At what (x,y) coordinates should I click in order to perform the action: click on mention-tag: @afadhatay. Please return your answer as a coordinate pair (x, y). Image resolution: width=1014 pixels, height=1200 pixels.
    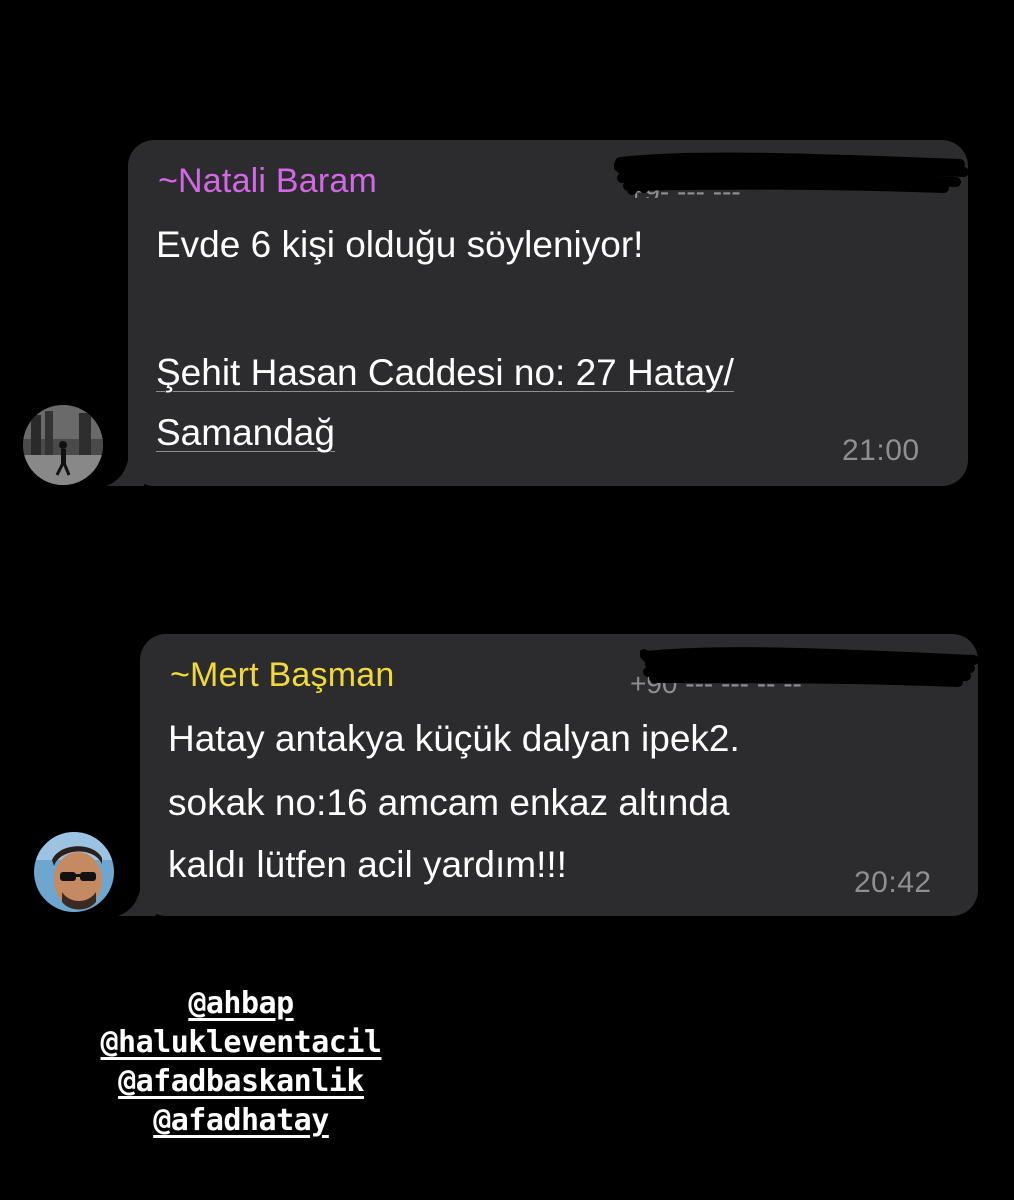
    Looking at the image, I should click on (241, 1120).